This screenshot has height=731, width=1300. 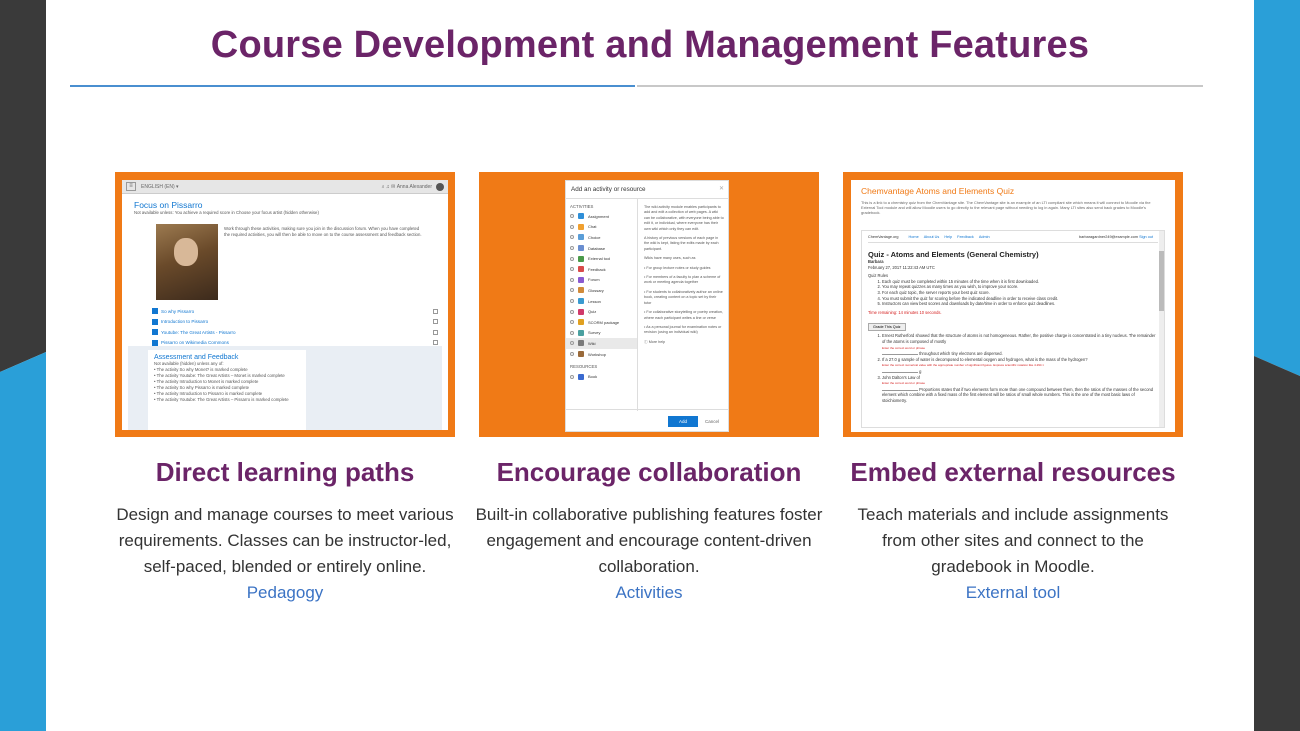 What do you see at coordinates (594, 280) in the screenshot?
I see `activity-option-label: Forum` at bounding box center [594, 280].